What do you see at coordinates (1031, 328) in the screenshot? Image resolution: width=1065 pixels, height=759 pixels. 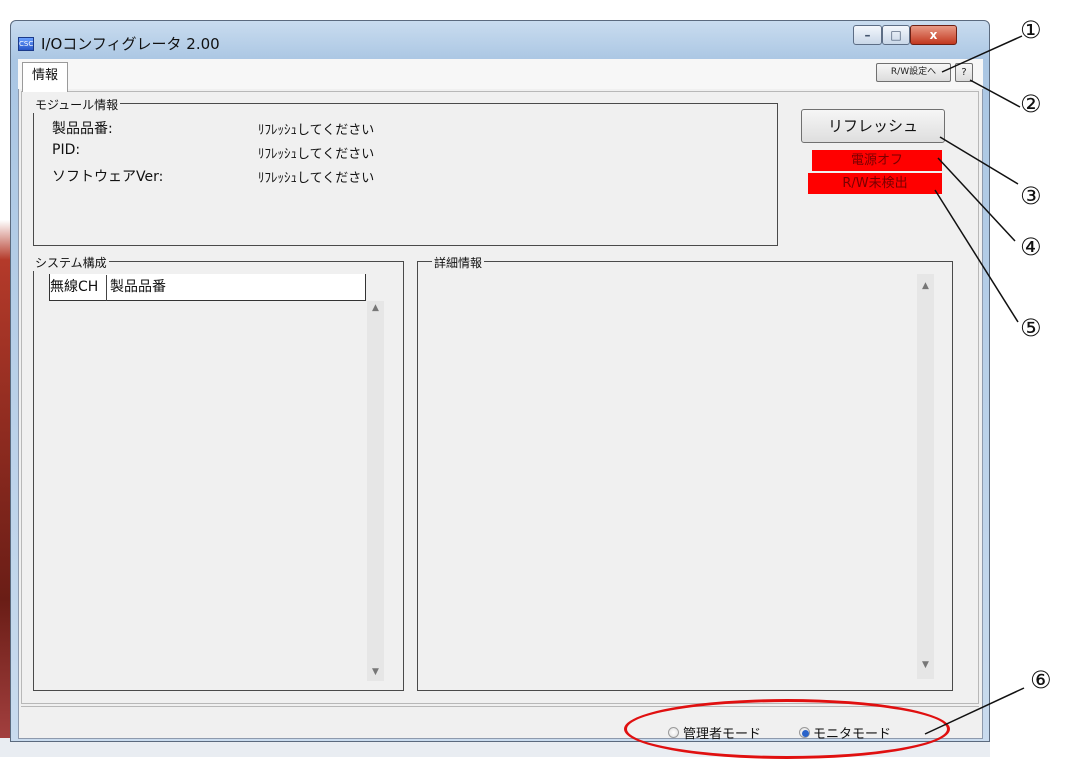 I see `callout-5: ⑤` at bounding box center [1031, 328].